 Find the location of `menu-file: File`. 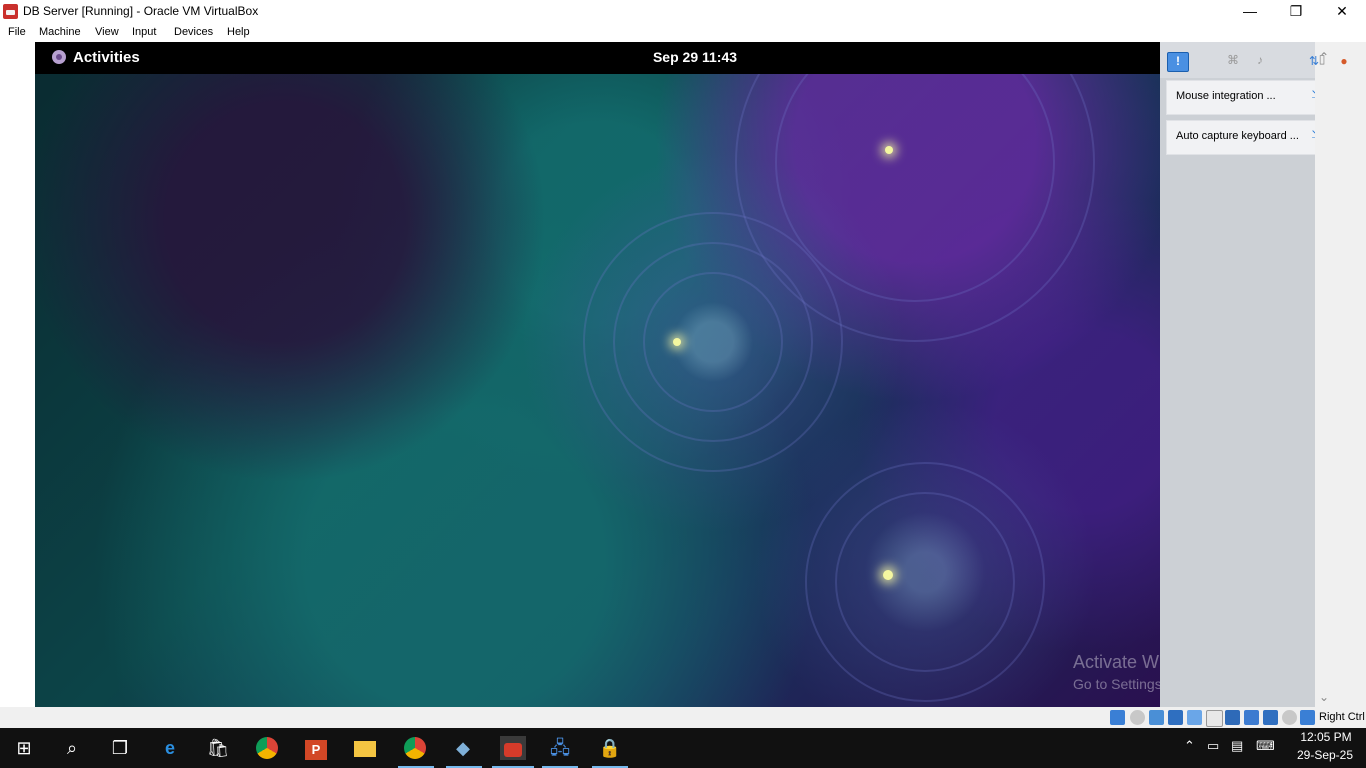

menu-file: File is located at coordinates (17, 32).